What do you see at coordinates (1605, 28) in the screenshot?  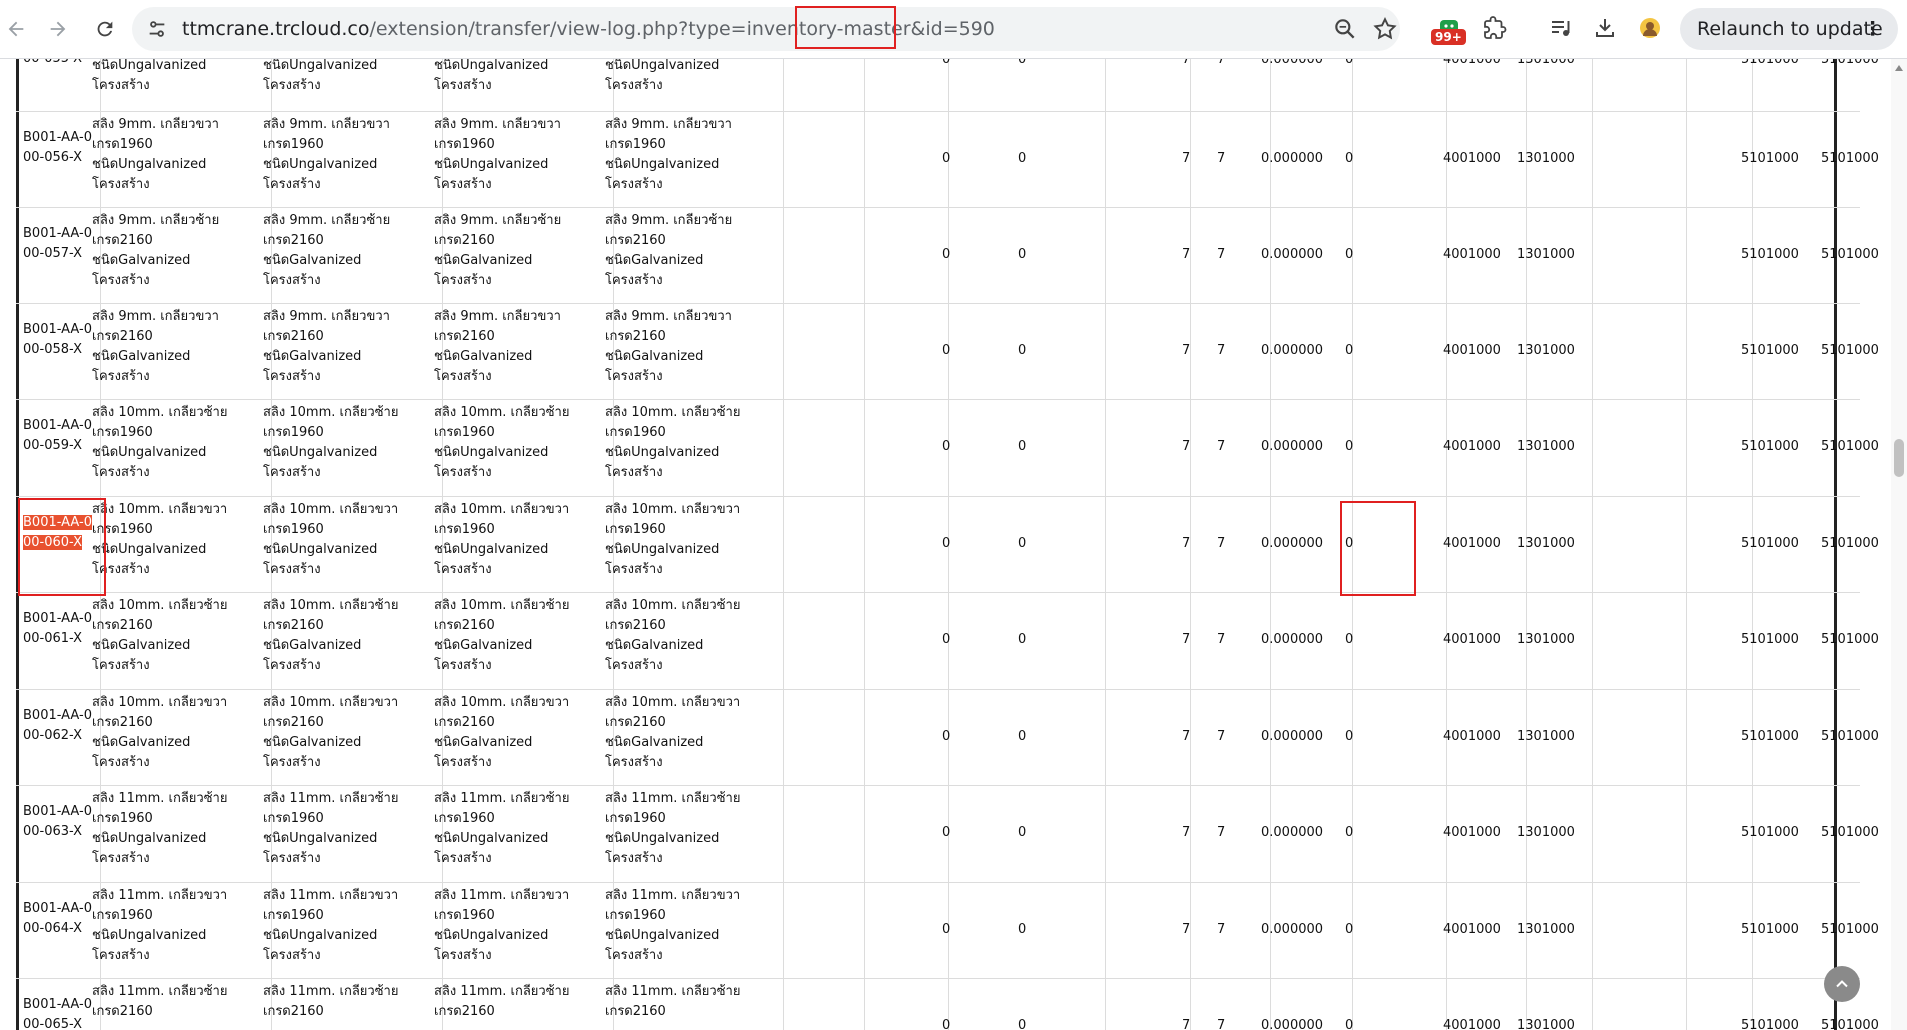 I see `download-icon` at bounding box center [1605, 28].